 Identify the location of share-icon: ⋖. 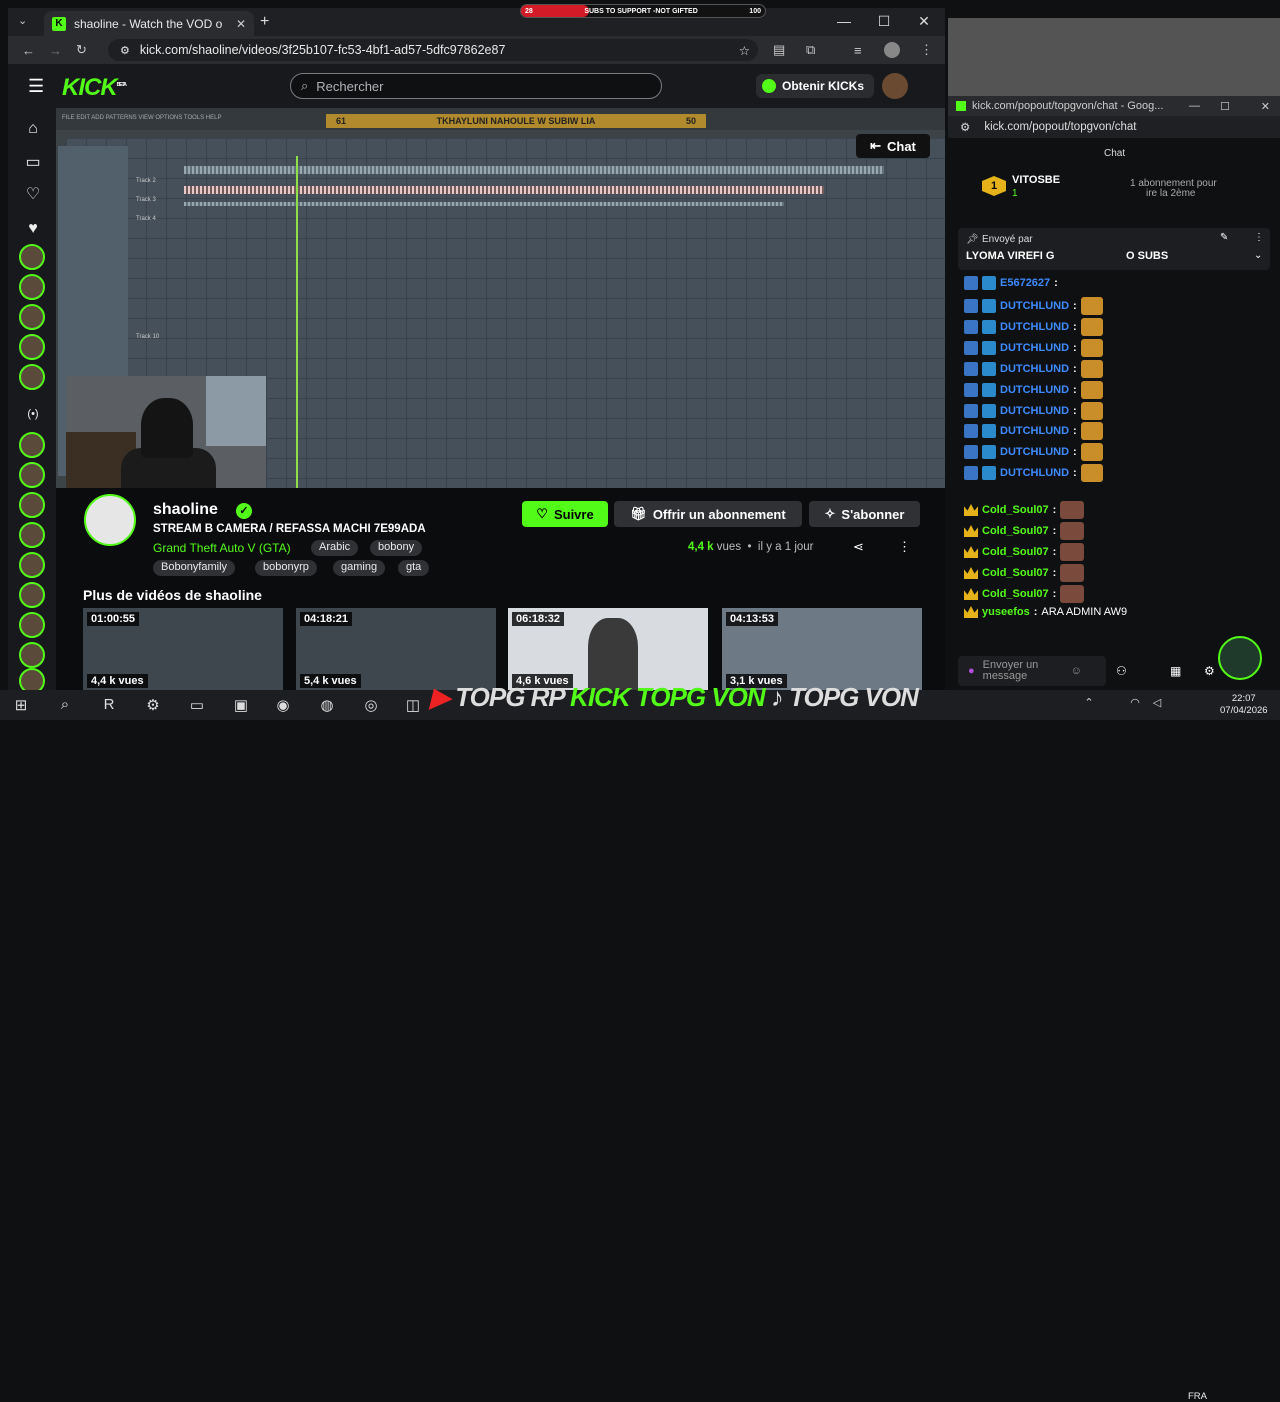
(858, 547).